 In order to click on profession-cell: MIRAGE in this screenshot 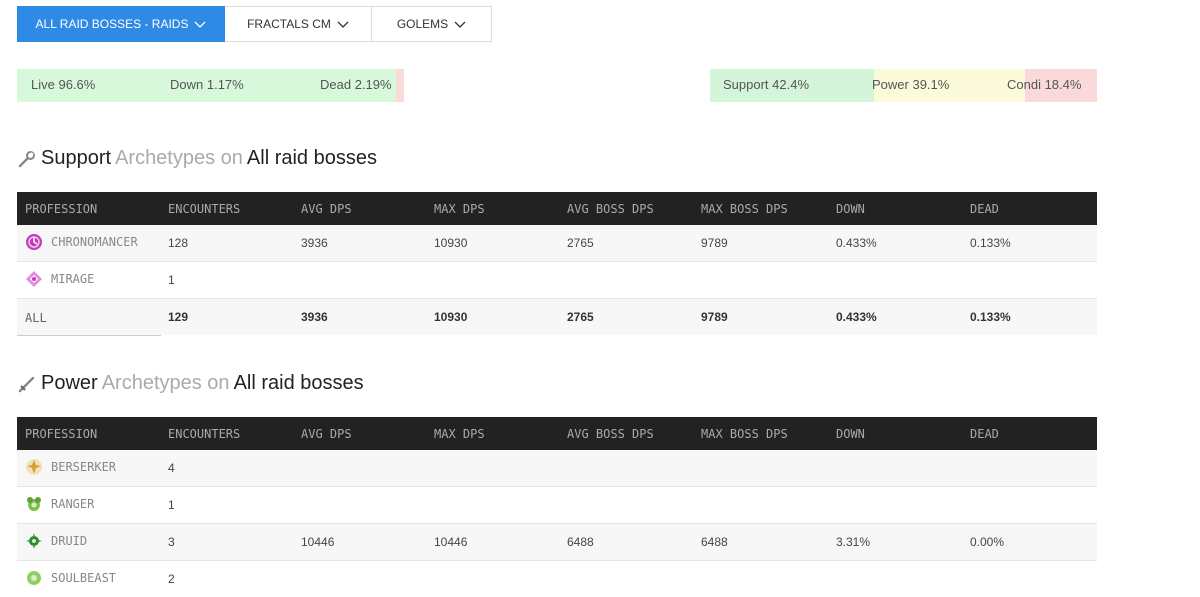, I will do `click(59, 279)`.